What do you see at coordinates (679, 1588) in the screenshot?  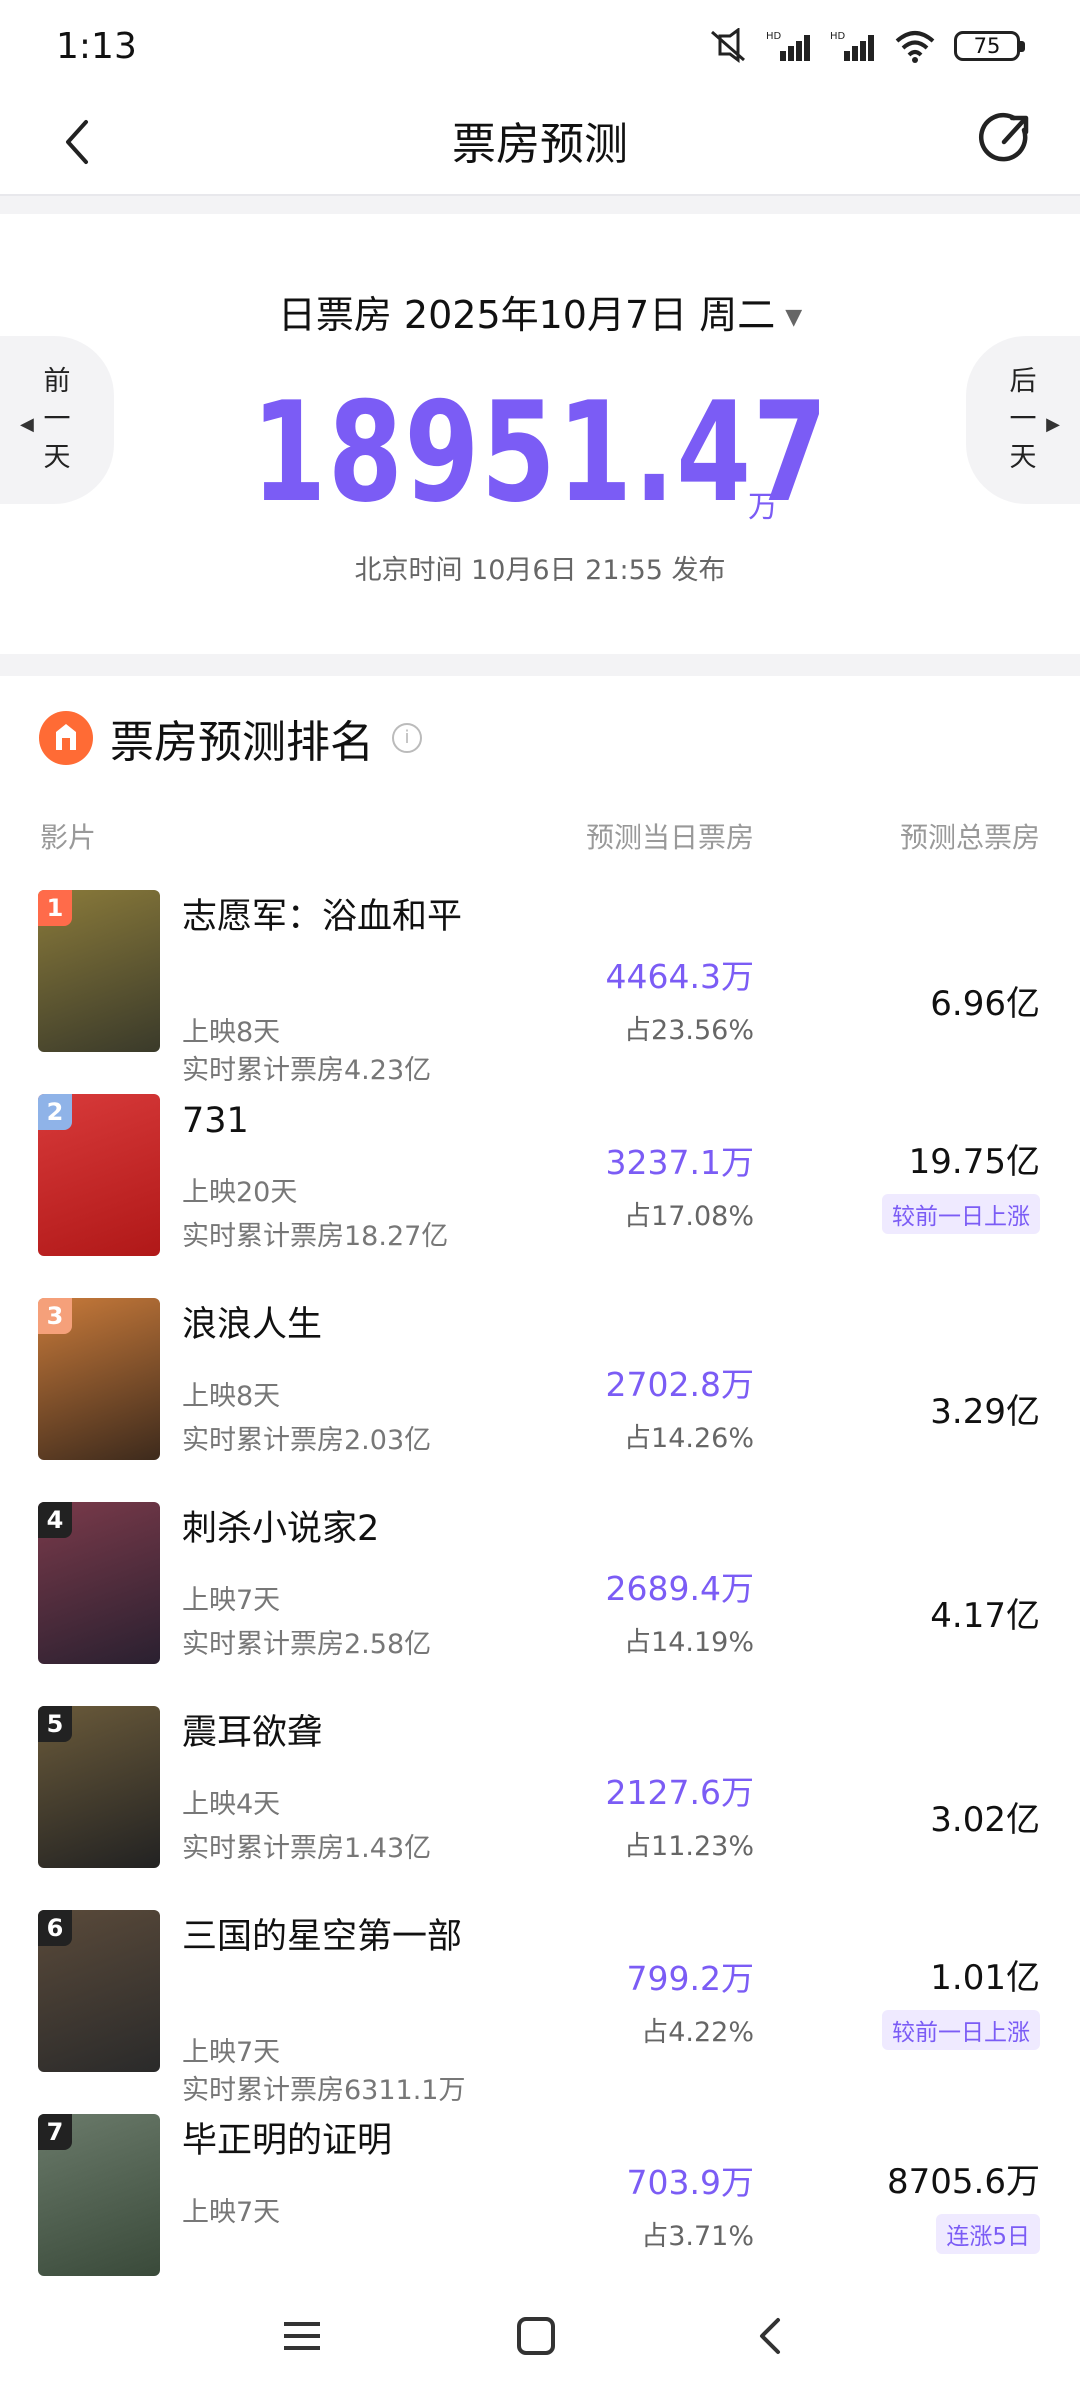 I see `predicted-daily: 2689.4万` at bounding box center [679, 1588].